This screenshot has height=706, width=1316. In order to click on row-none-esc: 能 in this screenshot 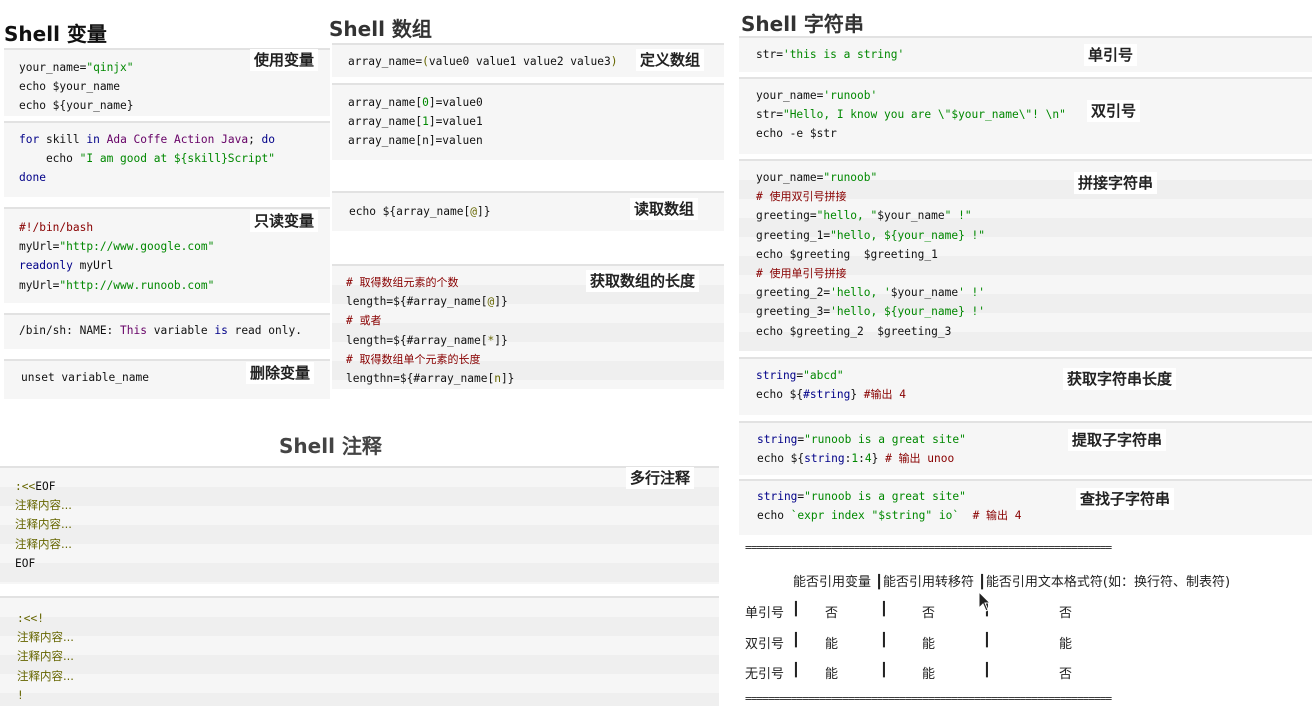, I will do `click(929, 674)`.